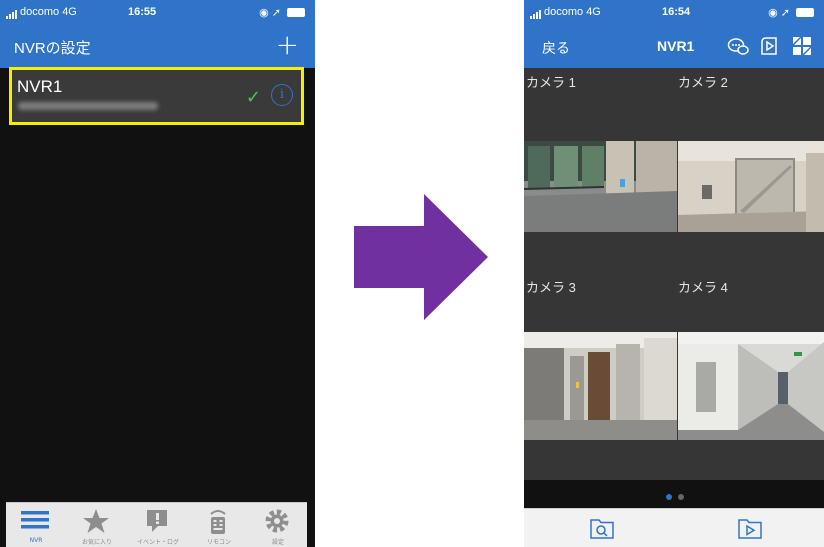 The width and height of the screenshot is (824, 547). What do you see at coordinates (802, 46) in the screenshot?
I see `layout-grid-icon` at bounding box center [802, 46].